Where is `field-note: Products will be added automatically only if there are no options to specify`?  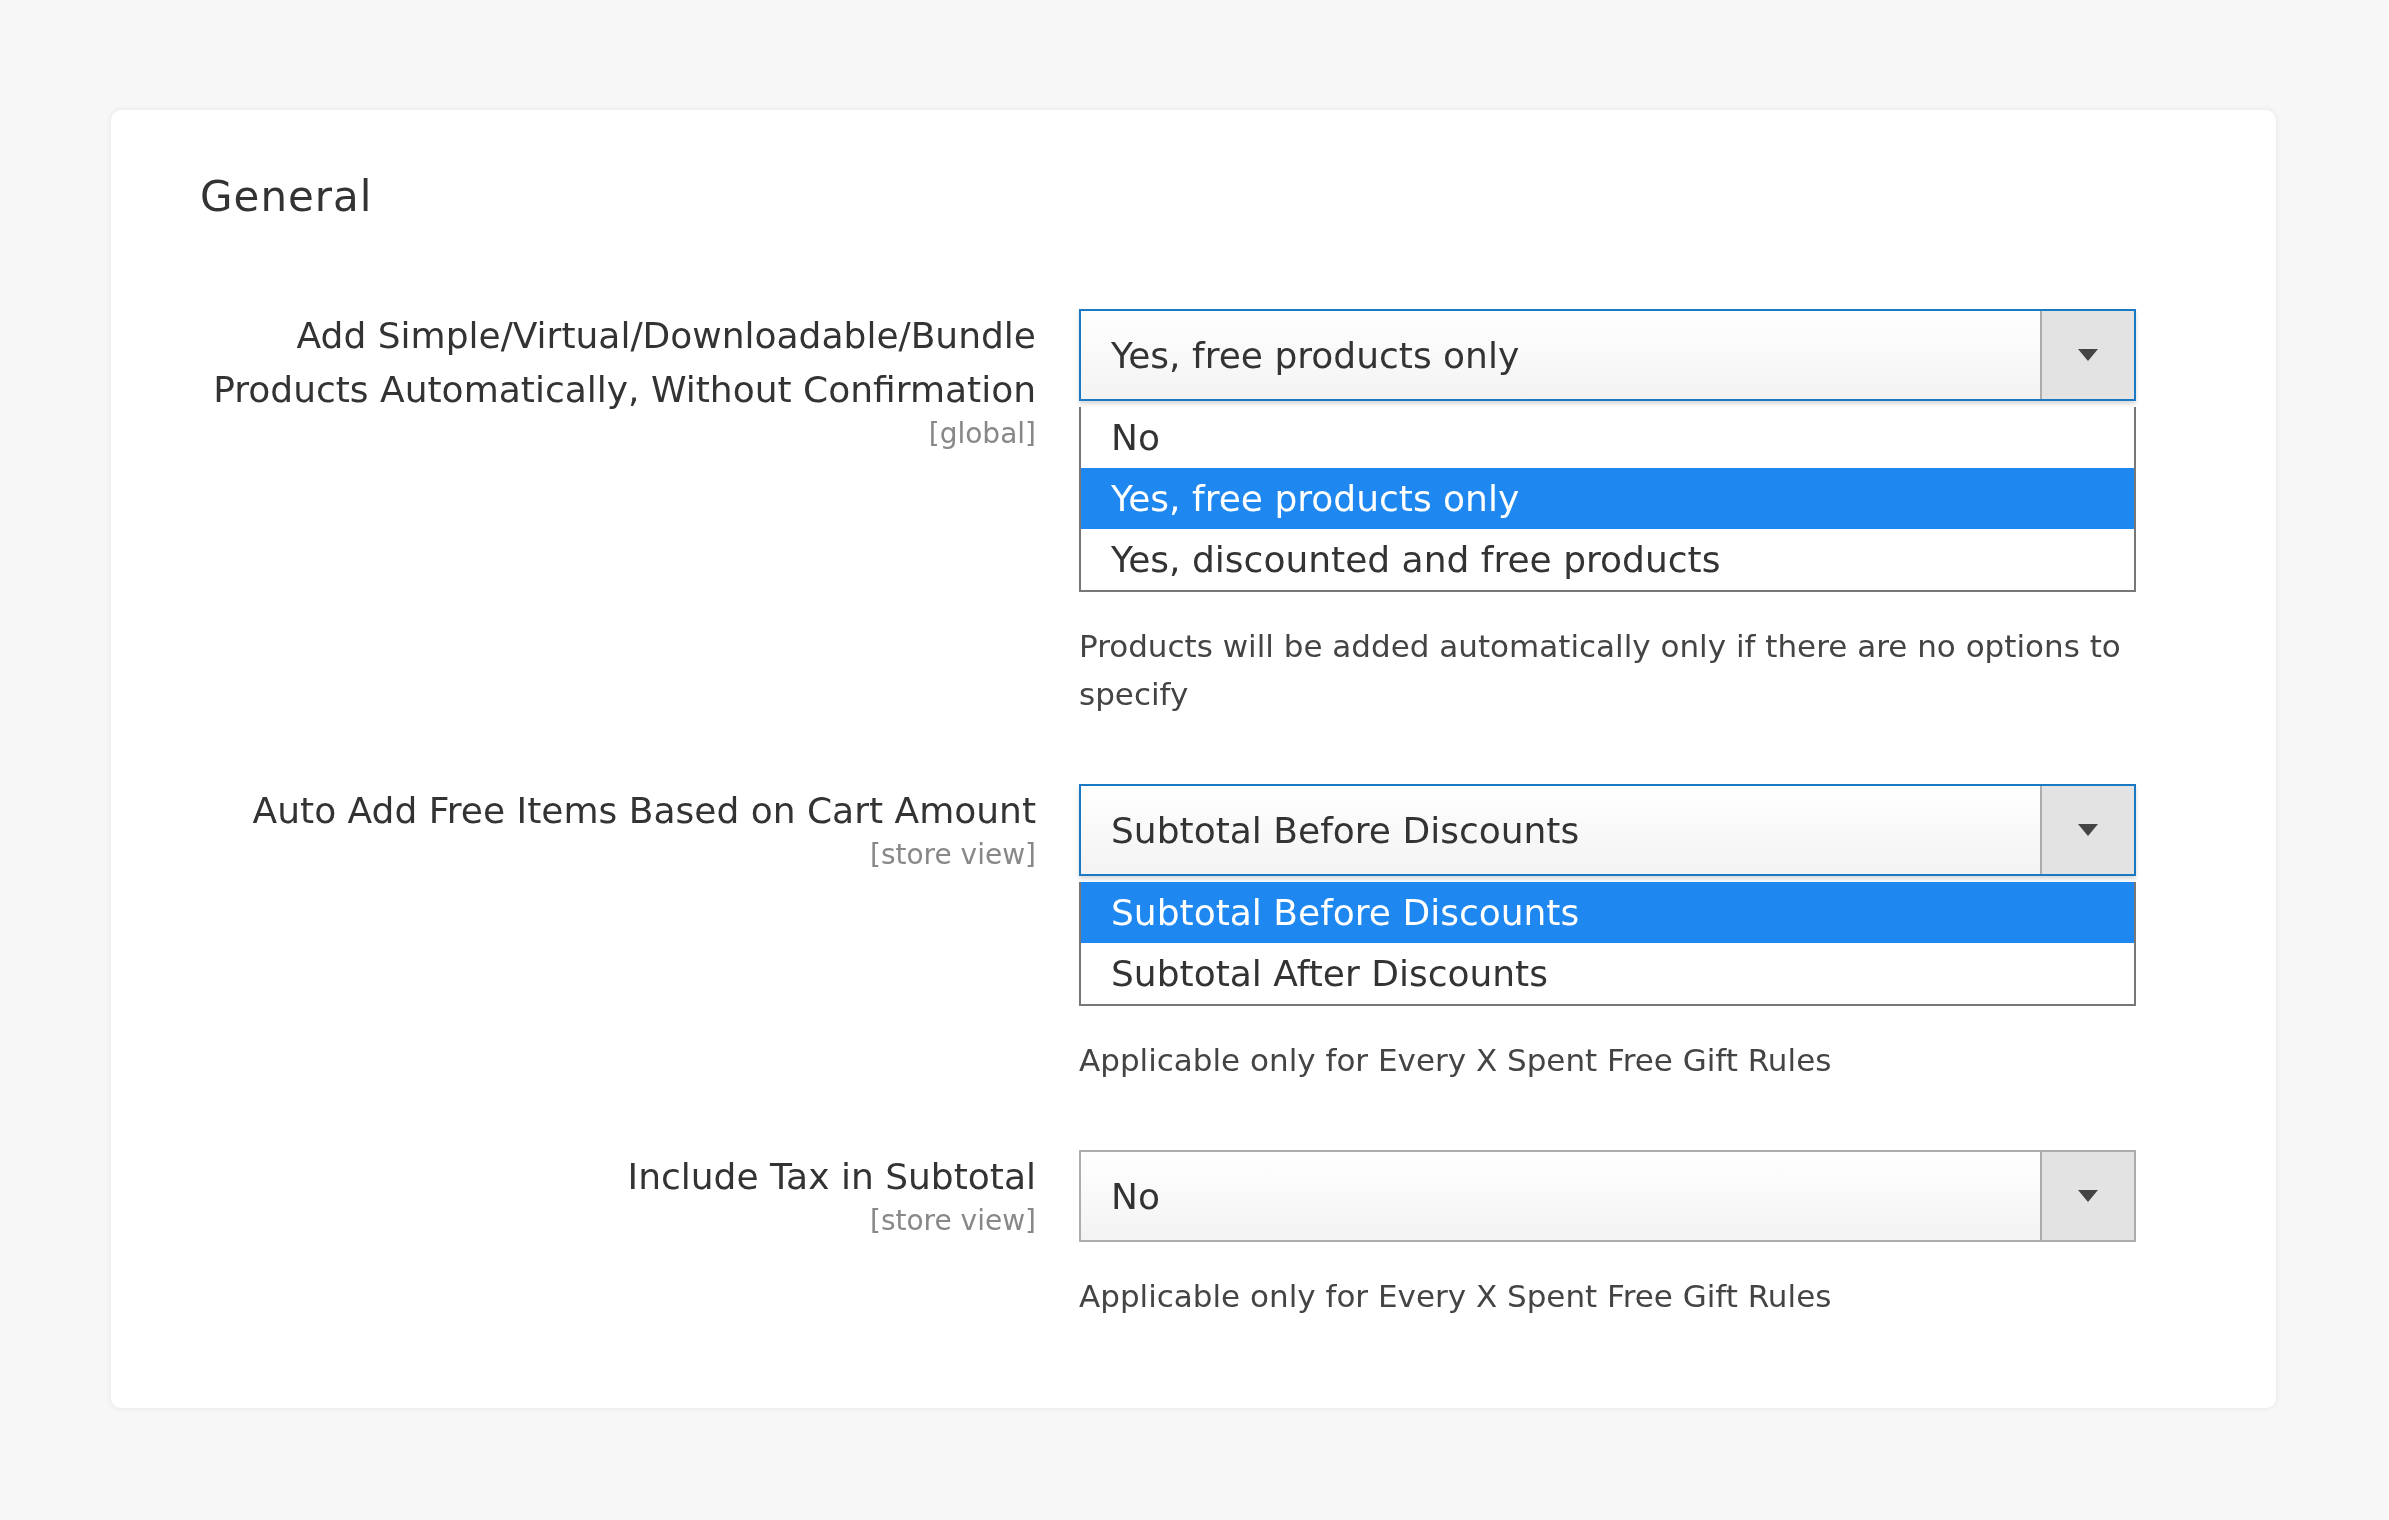
field-note: Products will be added automatically only if there are no options to specify is located at coordinates (1600, 670).